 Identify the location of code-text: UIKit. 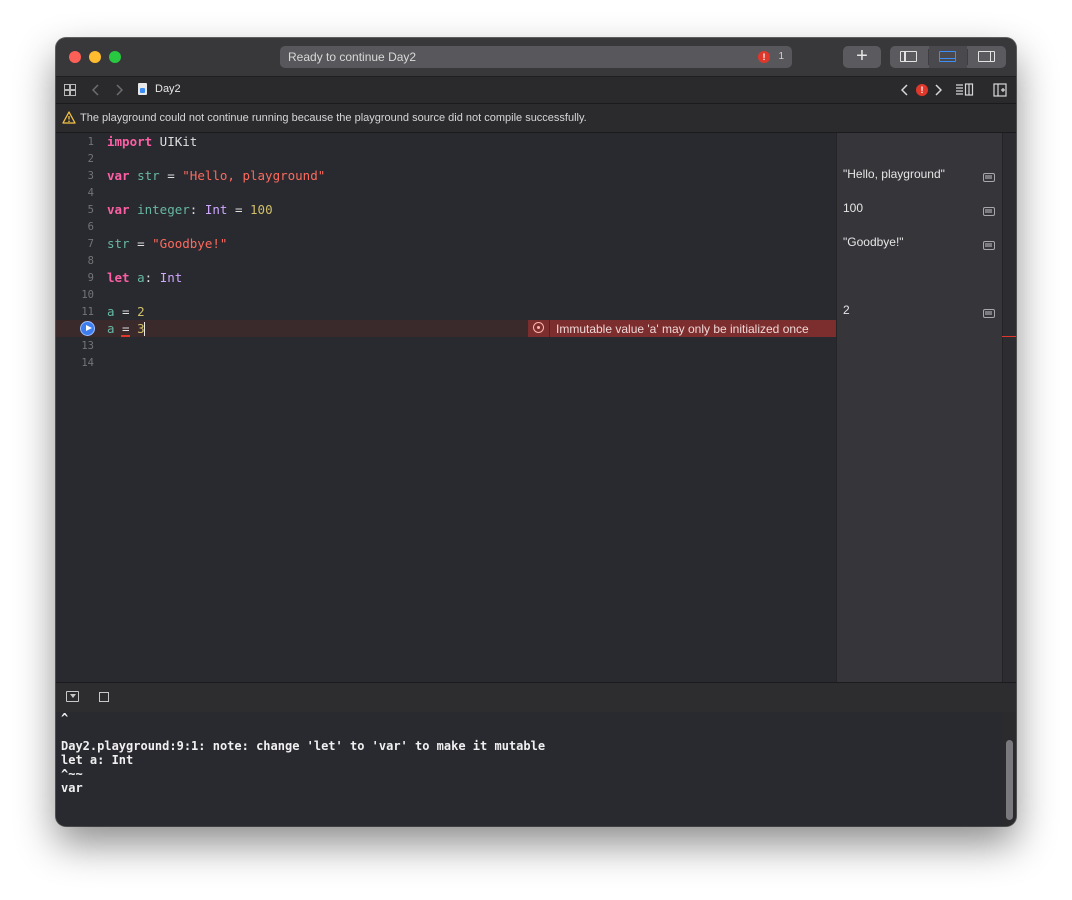
(175, 141).